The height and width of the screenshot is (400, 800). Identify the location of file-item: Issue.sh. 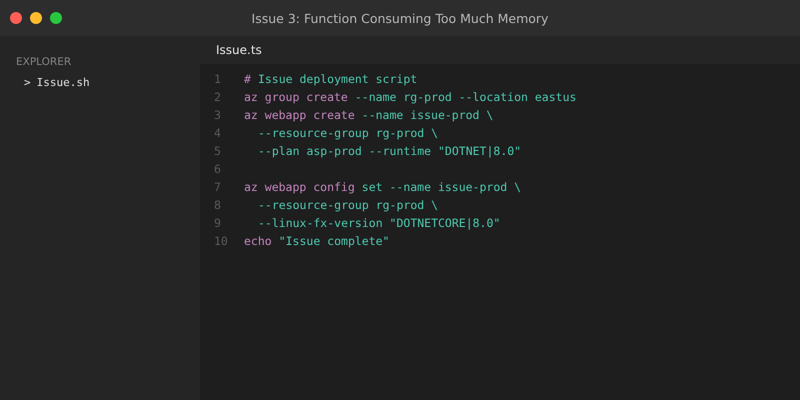
(63, 82).